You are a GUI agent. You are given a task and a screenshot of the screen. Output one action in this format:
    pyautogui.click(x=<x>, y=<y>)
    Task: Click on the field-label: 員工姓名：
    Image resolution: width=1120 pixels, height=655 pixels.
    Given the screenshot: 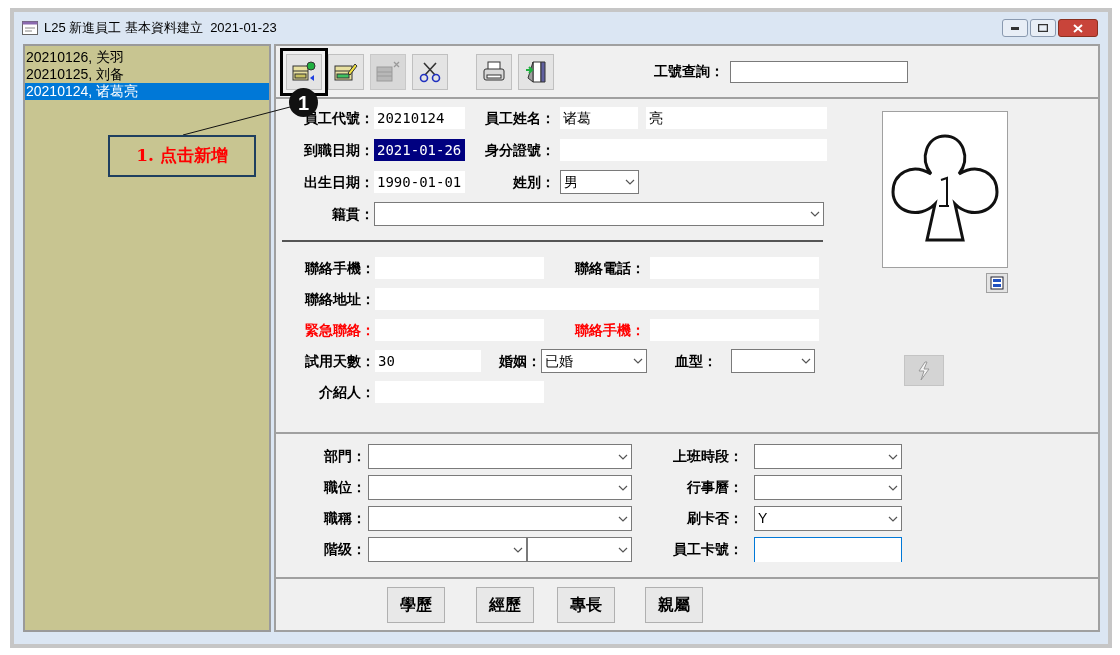 What is the action you would take?
    pyautogui.click(x=519, y=118)
    